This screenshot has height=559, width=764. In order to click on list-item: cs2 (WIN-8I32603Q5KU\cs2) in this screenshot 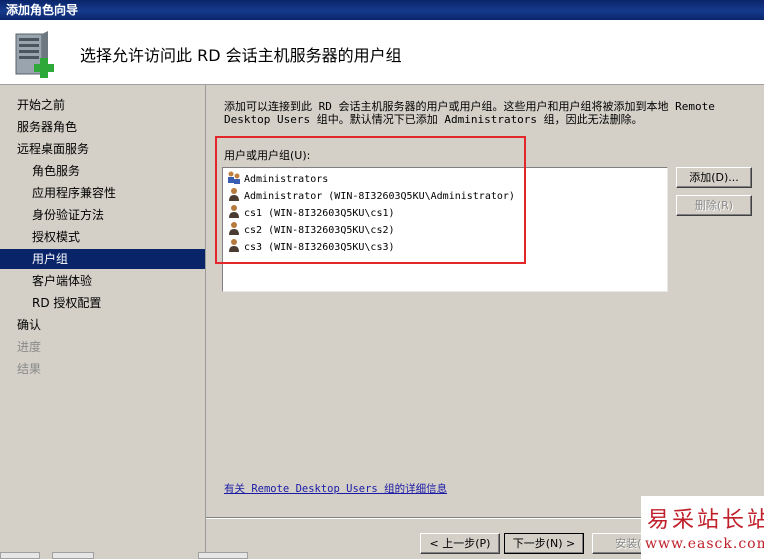, I will do `click(311, 229)`.